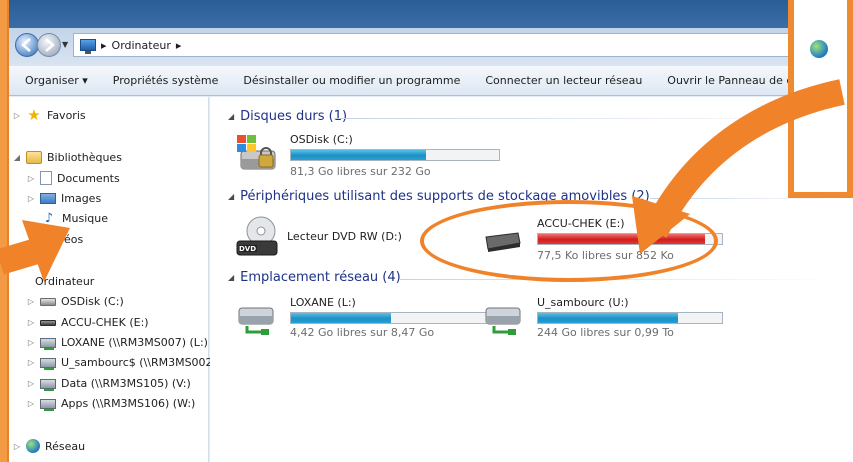 The height and width of the screenshot is (462, 853). What do you see at coordinates (84, 157) in the screenshot?
I see `tree-label: Bibliothèques` at bounding box center [84, 157].